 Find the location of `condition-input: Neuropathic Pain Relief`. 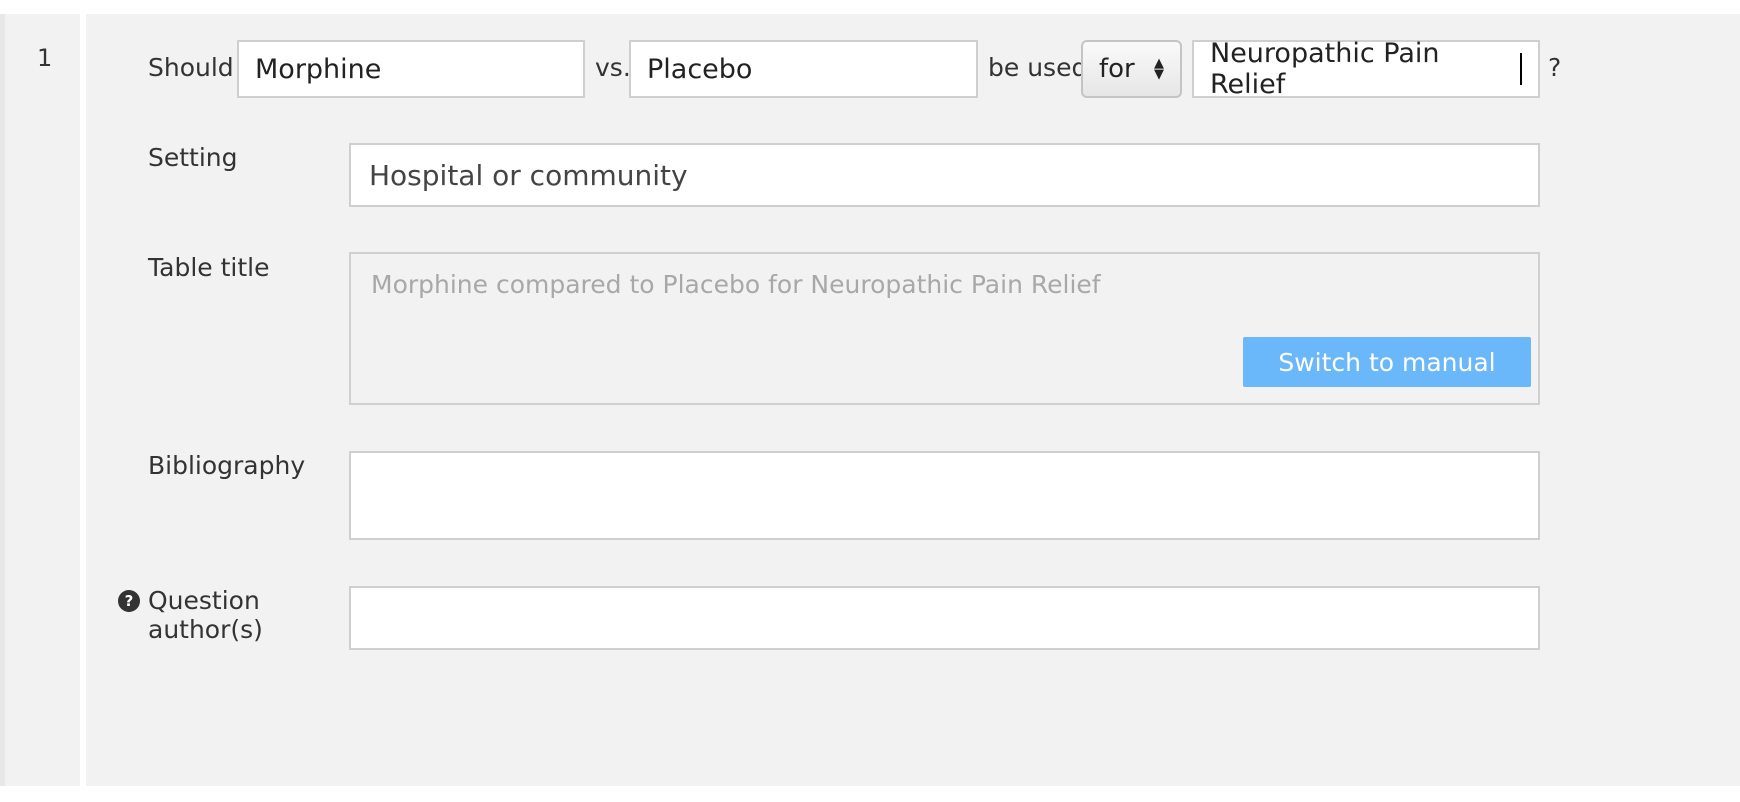

condition-input: Neuropathic Pain Relief is located at coordinates (1366, 69).